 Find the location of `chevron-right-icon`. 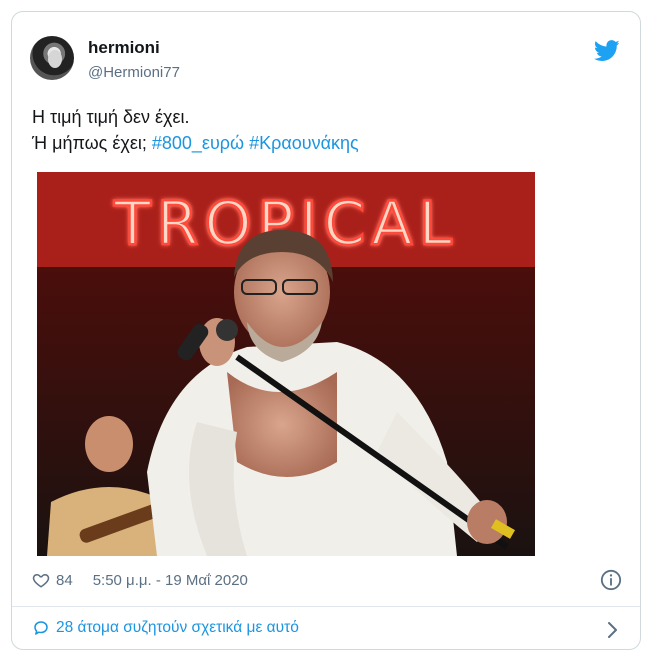

chevron-right-icon is located at coordinates (612, 630).